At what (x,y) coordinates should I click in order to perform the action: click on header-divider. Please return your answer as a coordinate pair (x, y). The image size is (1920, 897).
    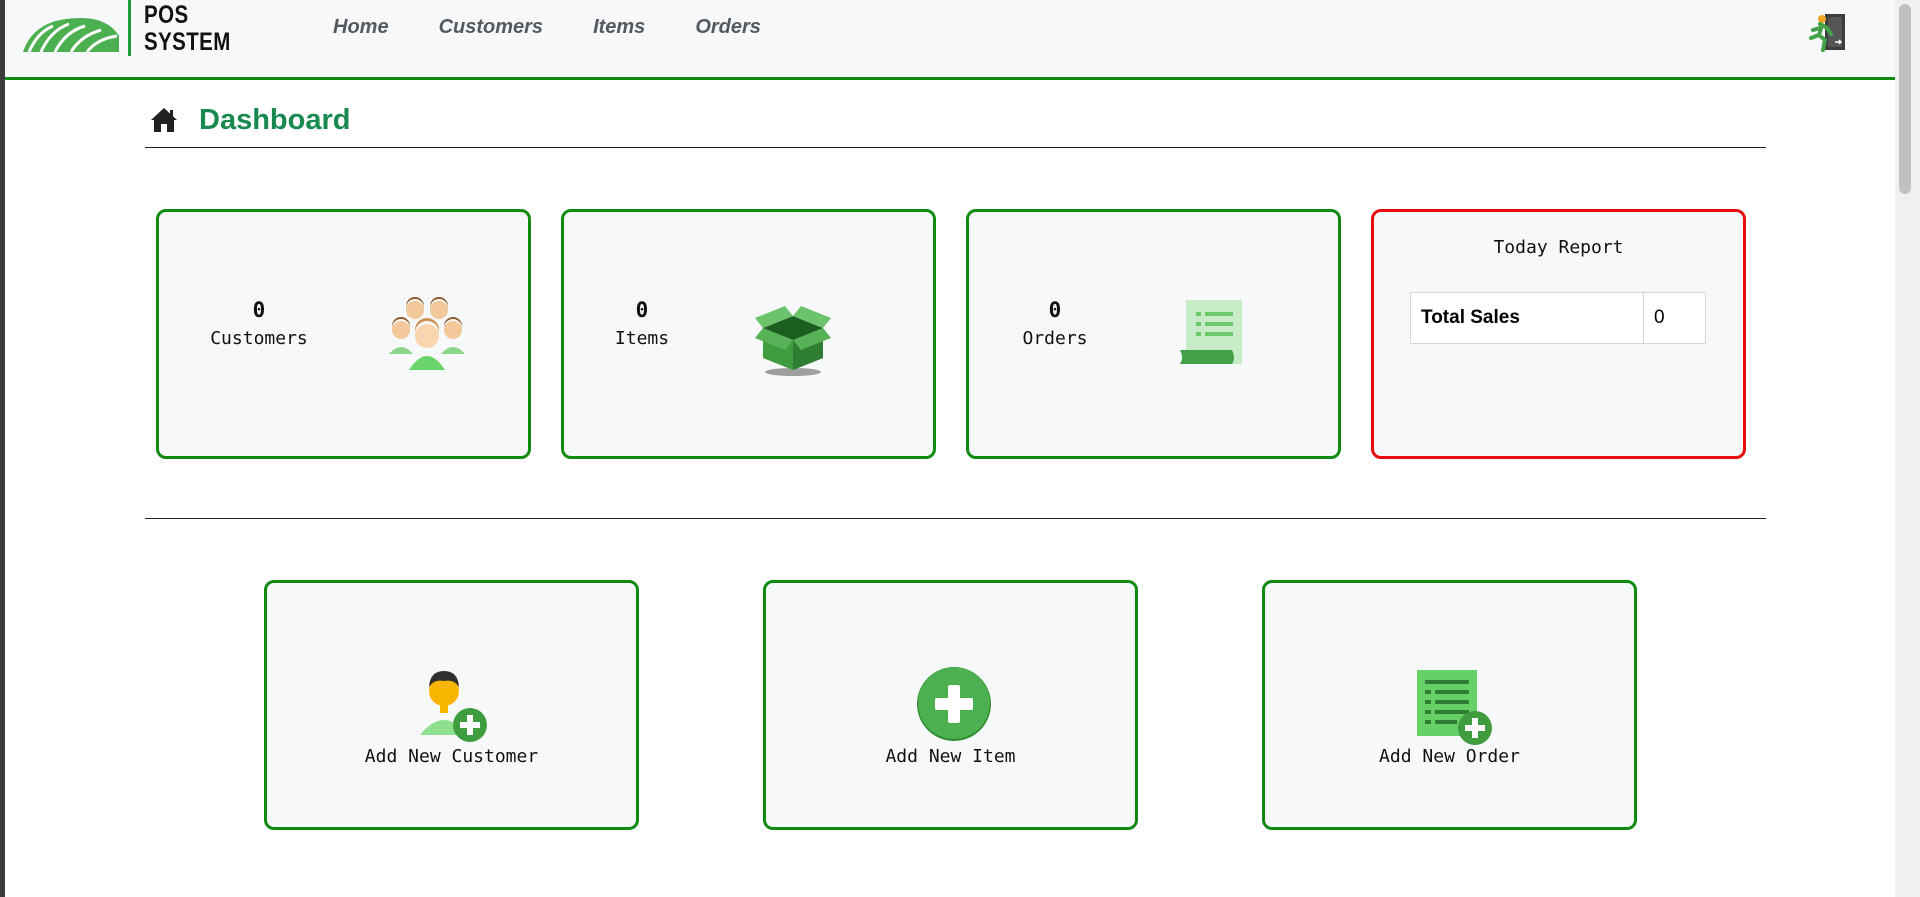
    Looking at the image, I should click on (955, 147).